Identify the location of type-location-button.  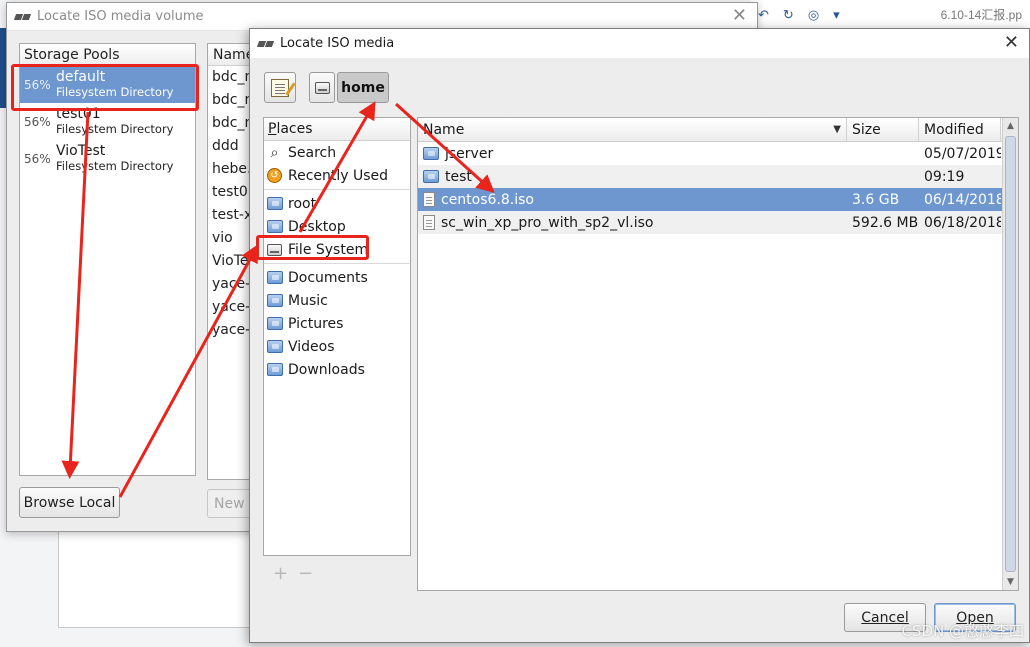
(280, 87).